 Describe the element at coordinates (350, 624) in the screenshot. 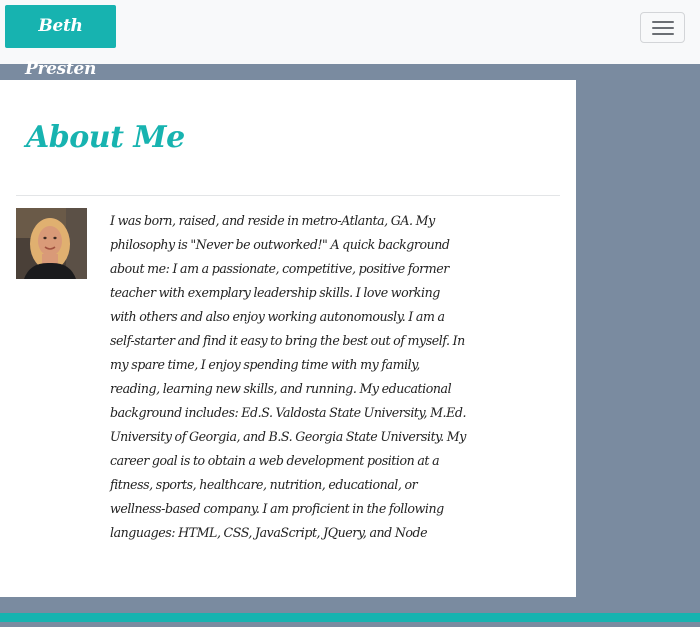

I see `footer` at that location.